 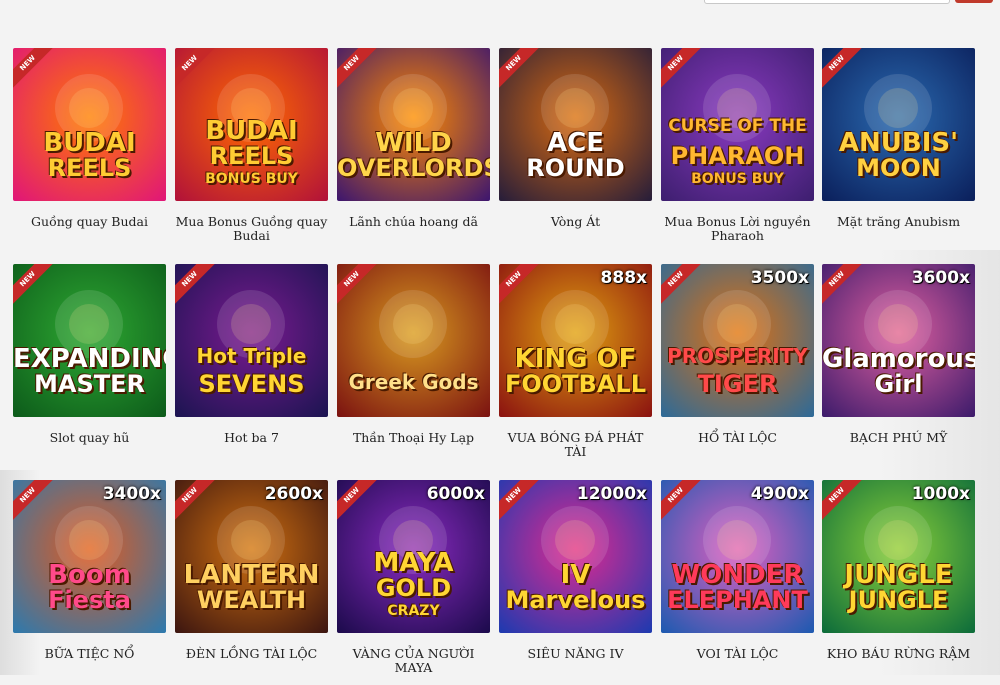 What do you see at coordinates (251, 356) in the screenshot?
I see `game-art-title: Hot Triple` at bounding box center [251, 356].